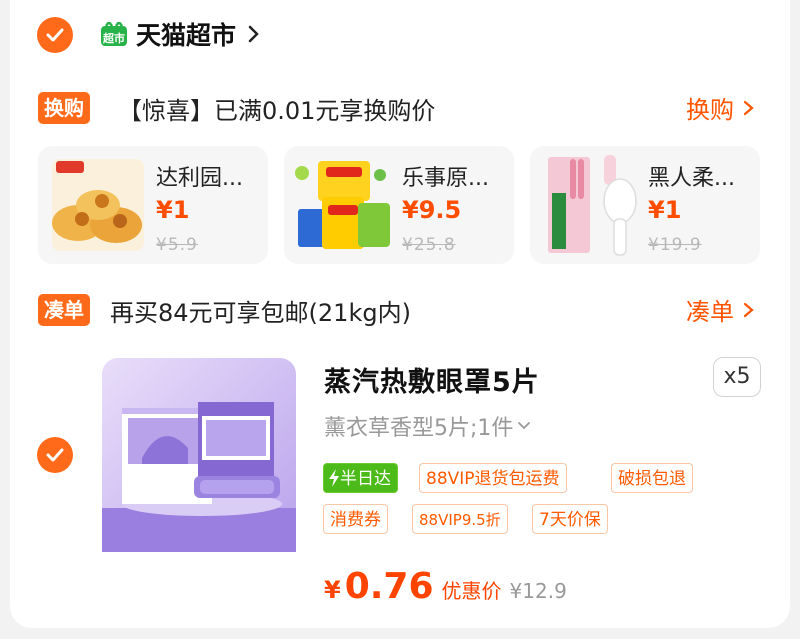 The width and height of the screenshot is (800, 639). I want to click on swap-link-label: 换购, so click(710, 110).